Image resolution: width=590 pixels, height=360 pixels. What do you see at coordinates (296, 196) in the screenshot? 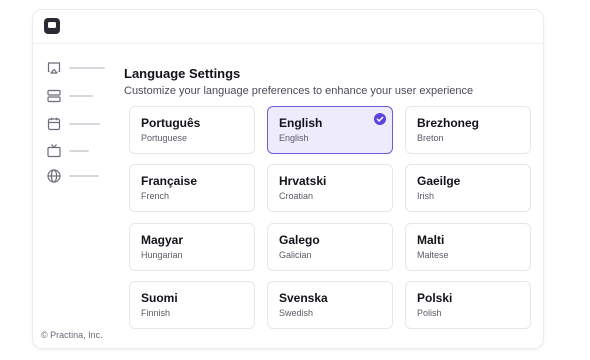
I see `language-english-name: Croatian` at bounding box center [296, 196].